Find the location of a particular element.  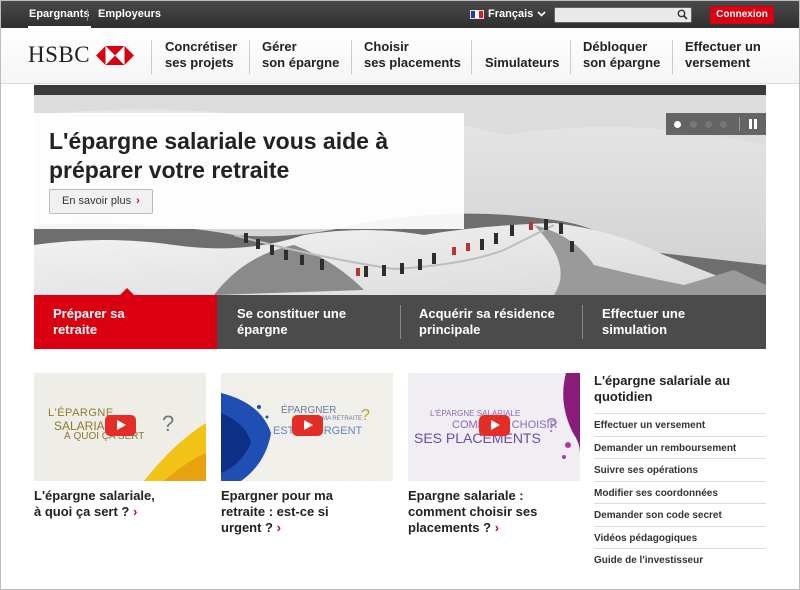

link-videos-pedagogiques: Vidéos pédagogiques is located at coordinates (680, 537).